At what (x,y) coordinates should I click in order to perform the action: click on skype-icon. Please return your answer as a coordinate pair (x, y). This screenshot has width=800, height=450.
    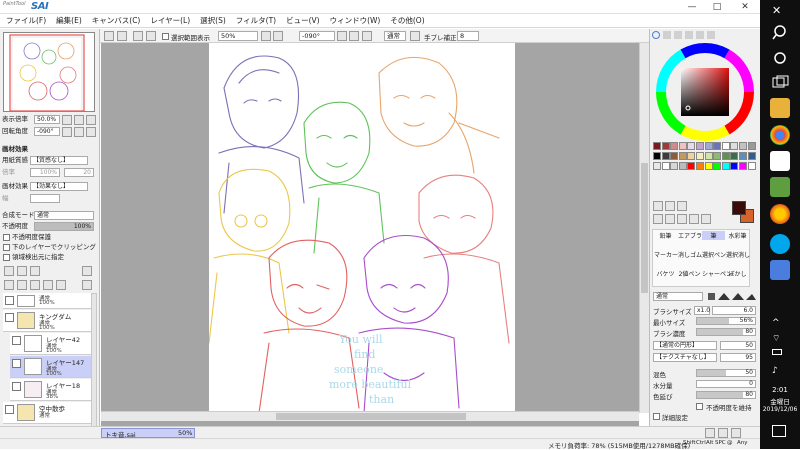
    Looking at the image, I should click on (780, 244).